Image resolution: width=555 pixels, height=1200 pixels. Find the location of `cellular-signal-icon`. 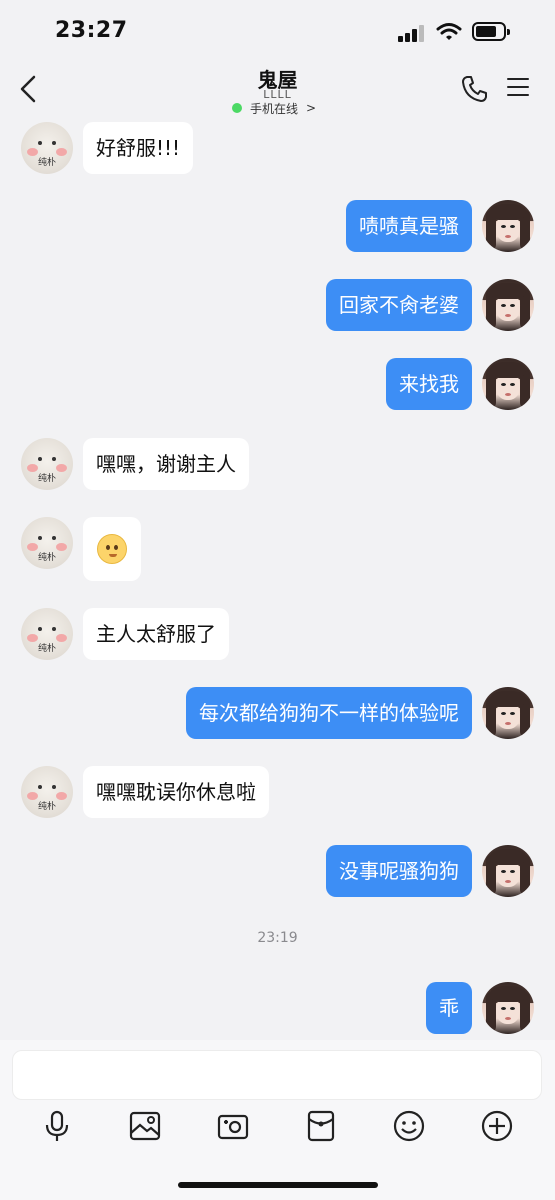

cellular-signal-icon is located at coordinates (413, 33).